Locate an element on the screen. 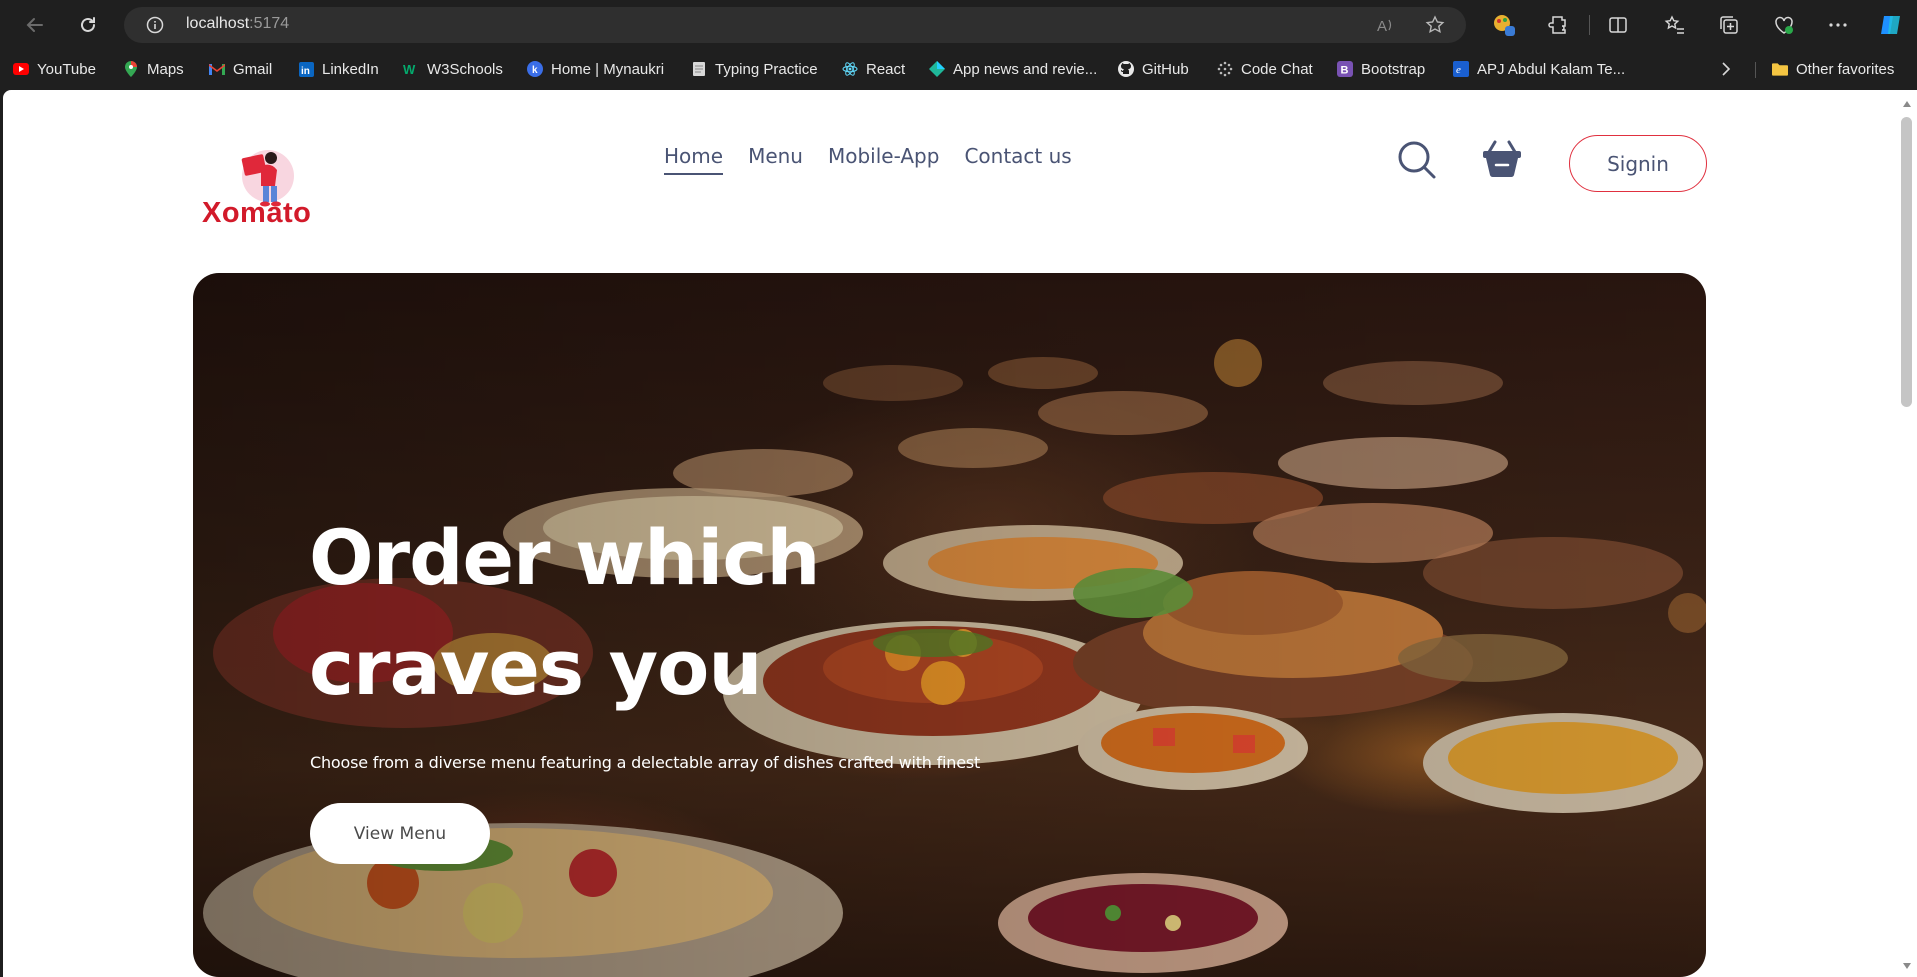  extension-palette-icon is located at coordinates (1504, 25).